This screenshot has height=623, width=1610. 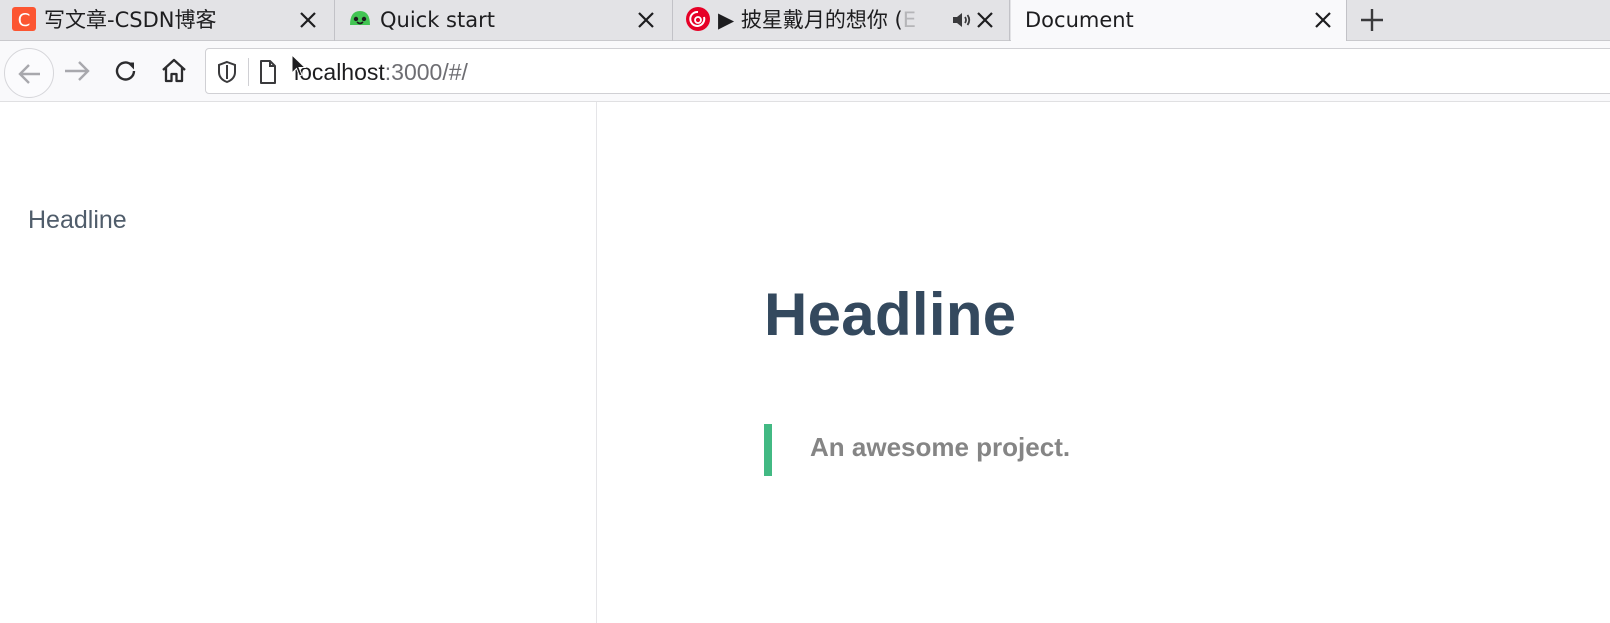 What do you see at coordinates (1079, 20) in the screenshot?
I see `tab-title: Document` at bounding box center [1079, 20].